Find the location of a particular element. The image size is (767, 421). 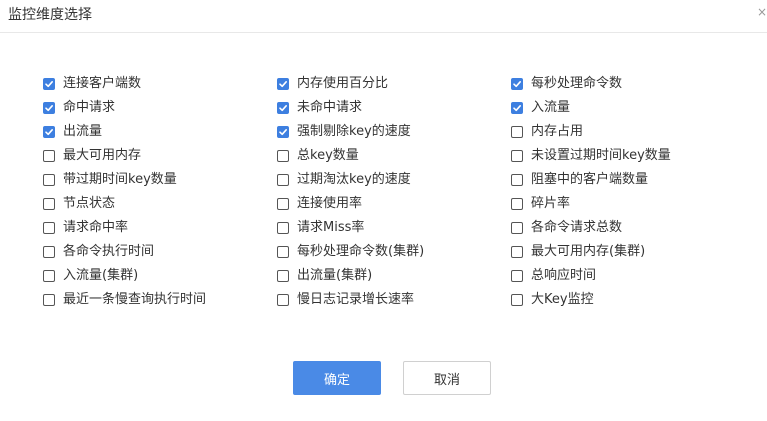

dimension-option-label: 强制剔除key的速度 is located at coordinates (354, 131).